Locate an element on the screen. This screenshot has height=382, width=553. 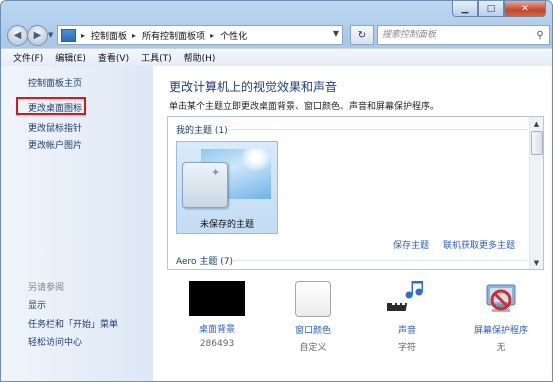
menu-file: 文件(F) is located at coordinates (28, 57).